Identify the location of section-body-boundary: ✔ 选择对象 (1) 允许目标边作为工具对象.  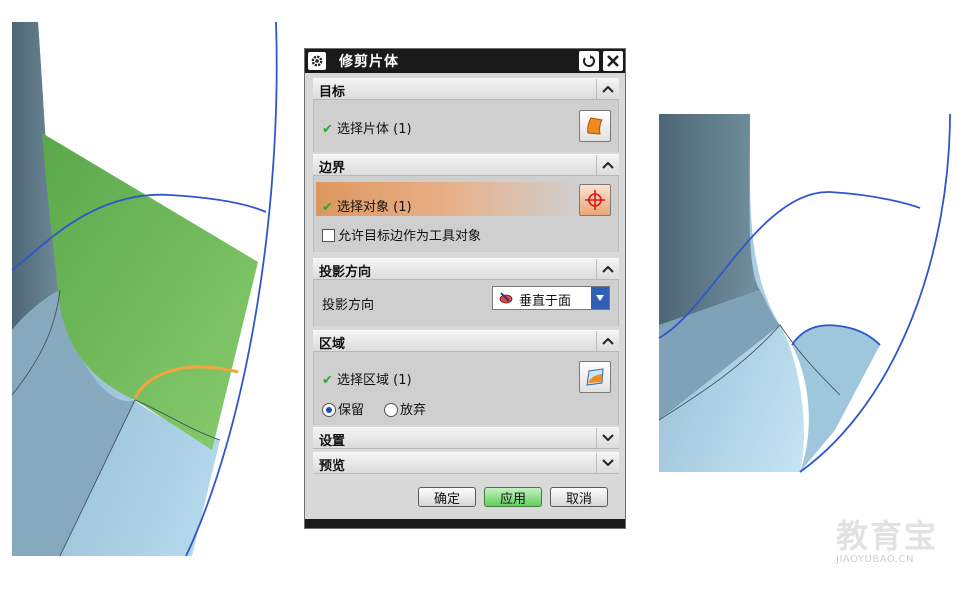
(466, 214).